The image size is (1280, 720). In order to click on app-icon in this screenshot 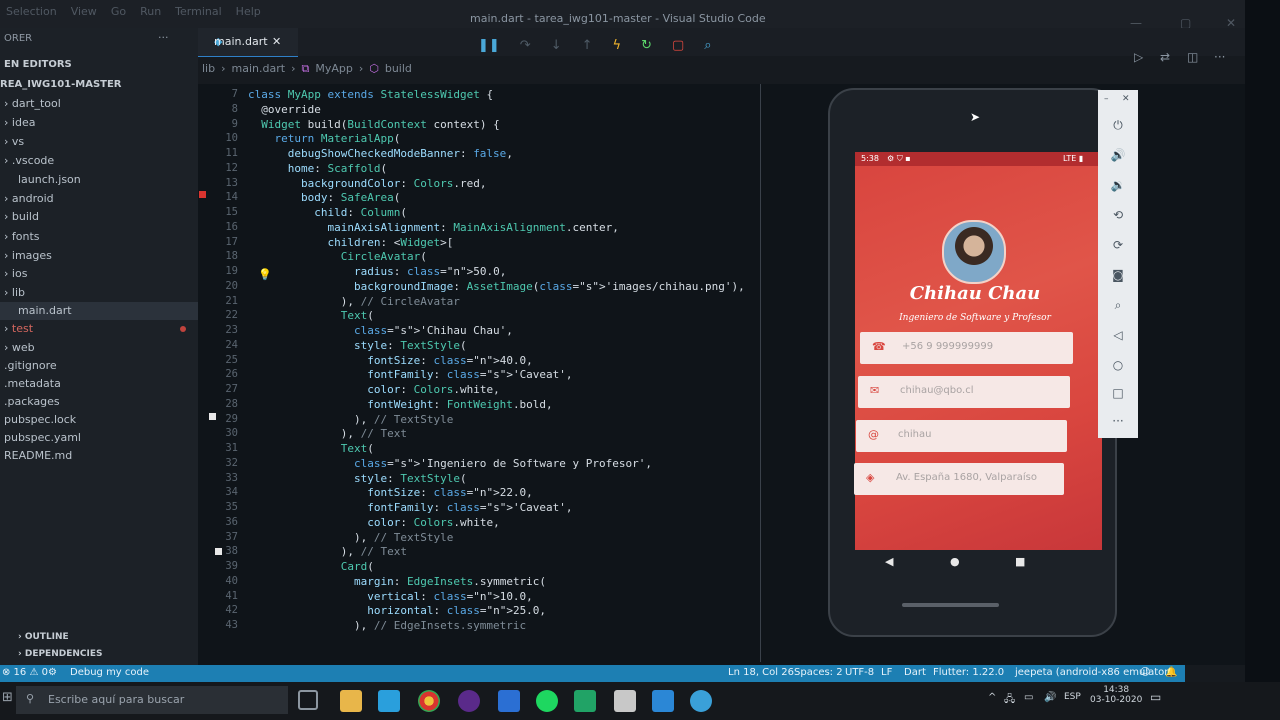, I will do `click(469, 701)`.